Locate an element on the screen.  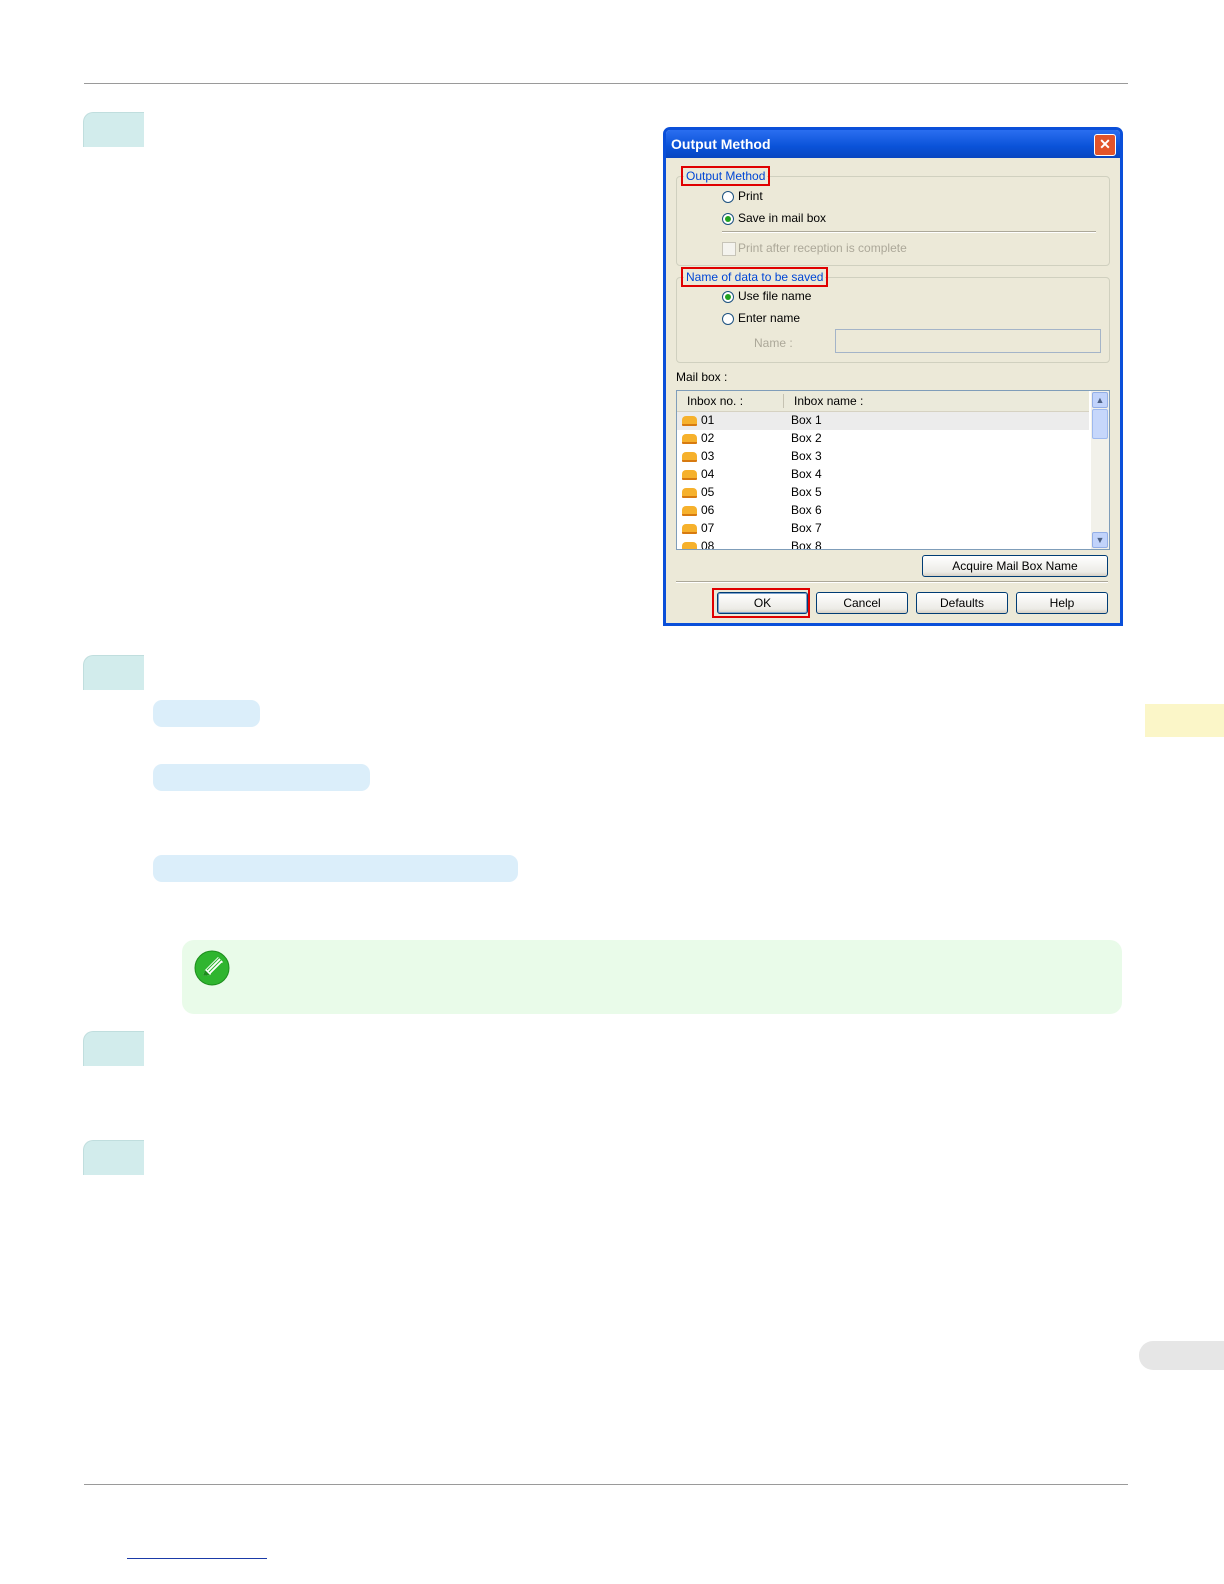
scroll-up-icon: ▲ is located at coordinates (1100, 400).